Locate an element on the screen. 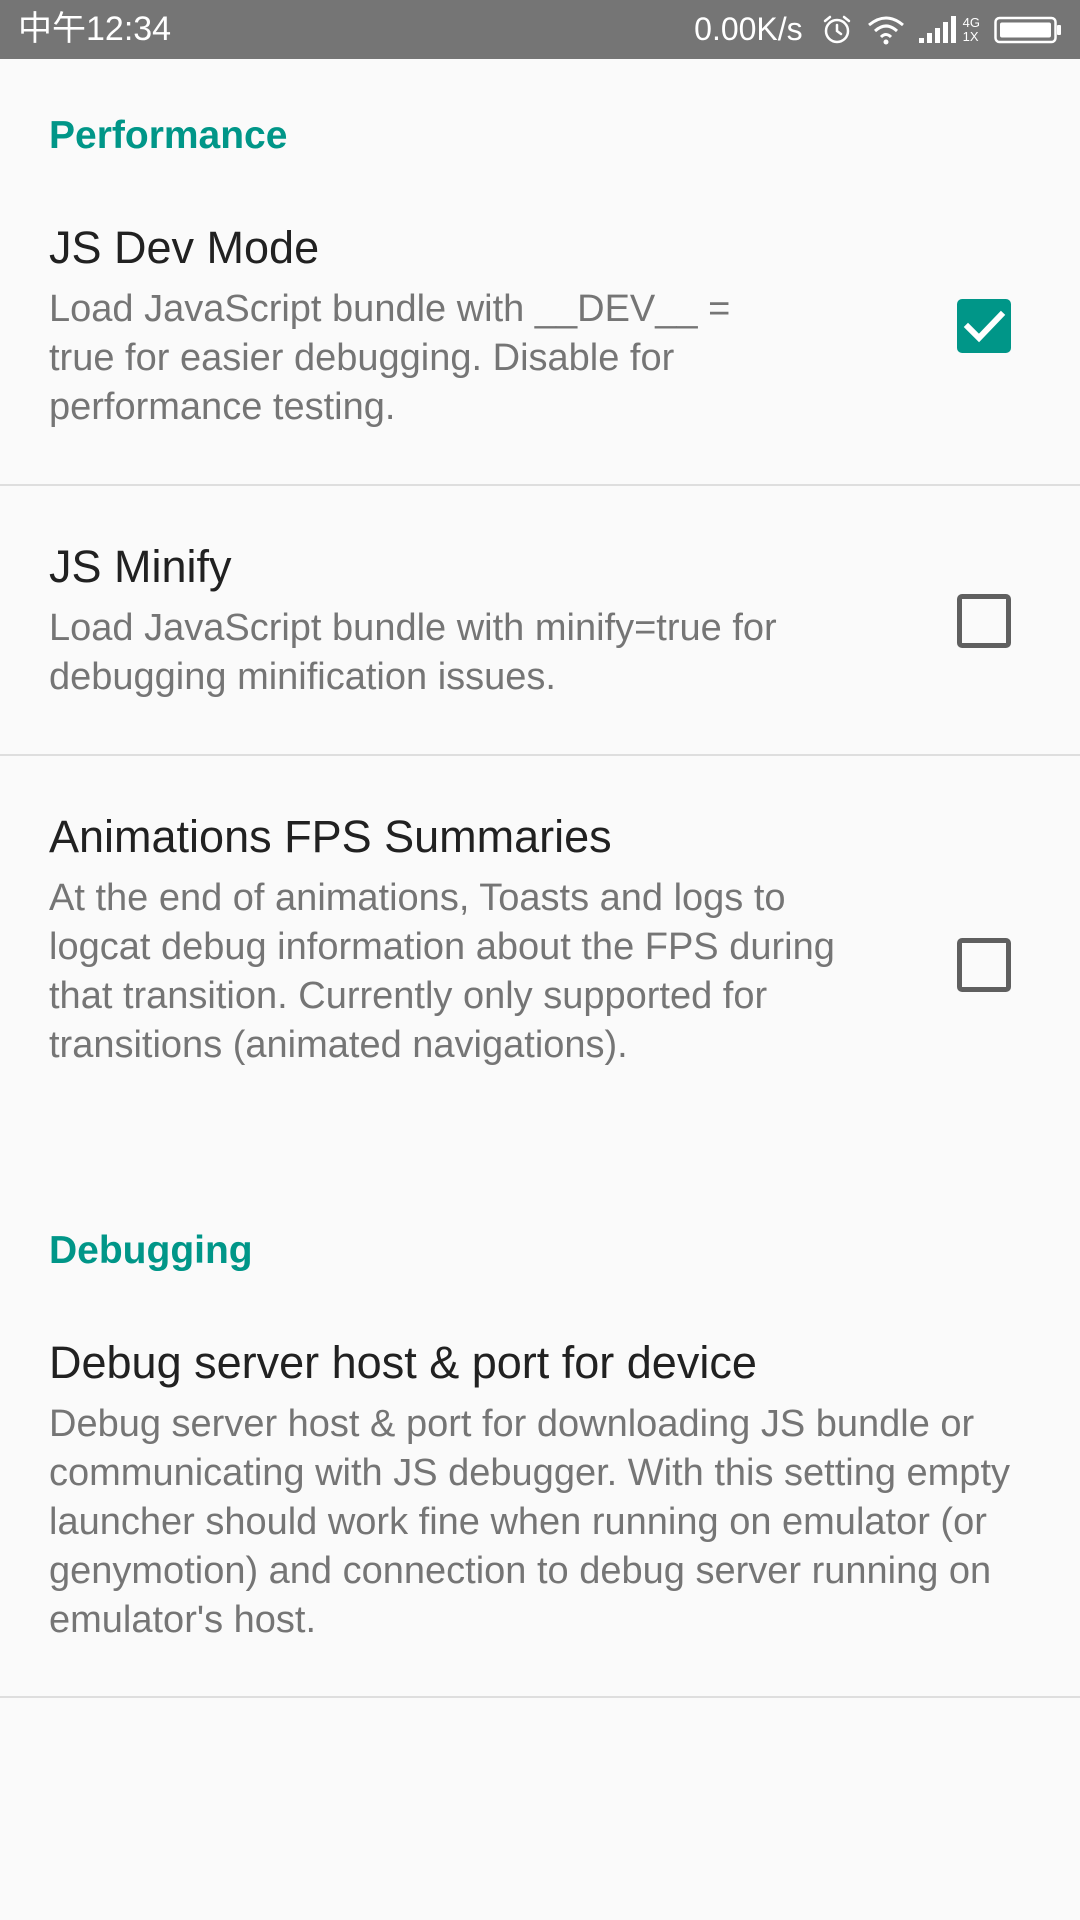 The image size is (1080, 1920). checkbox-js-dev-mode is located at coordinates (984, 326).